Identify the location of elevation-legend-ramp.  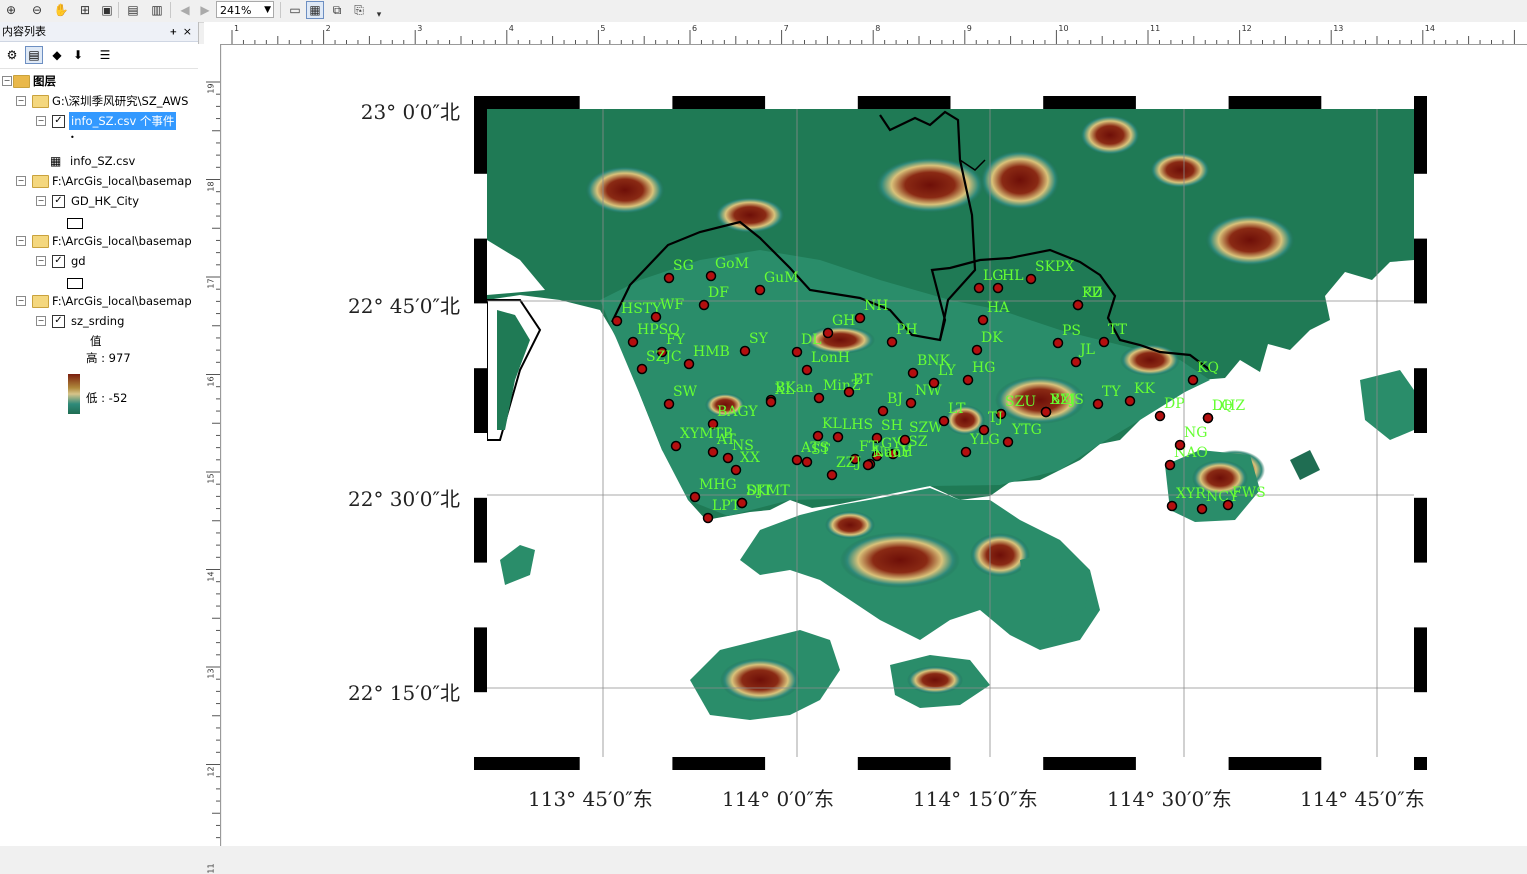
(74, 394).